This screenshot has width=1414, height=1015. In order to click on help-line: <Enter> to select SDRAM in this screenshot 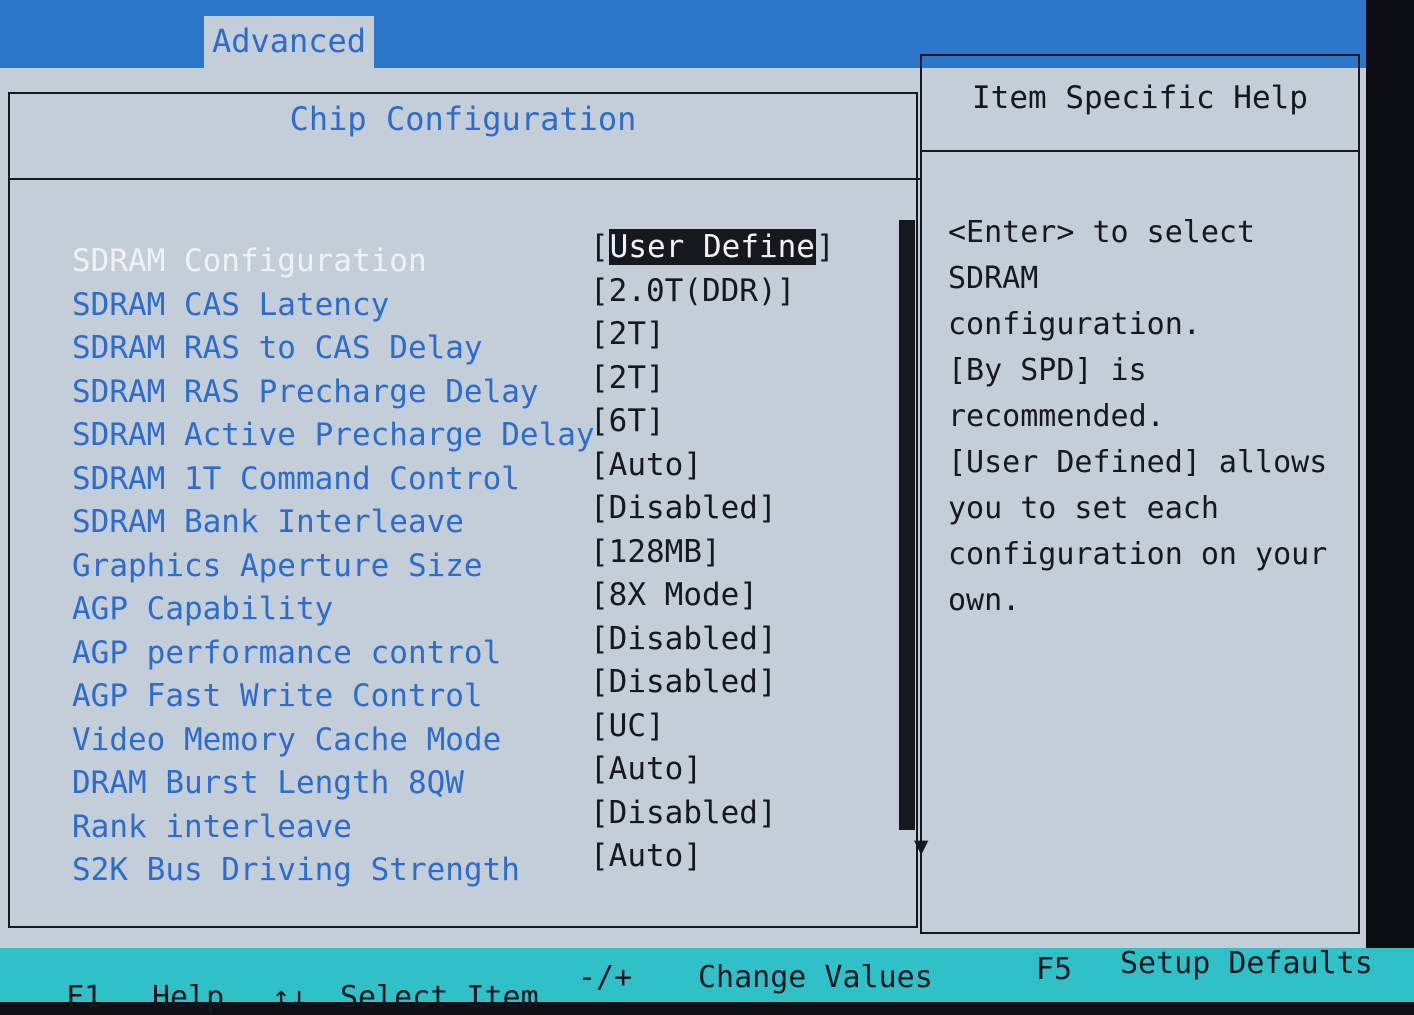, I will do `click(1111, 255)`.